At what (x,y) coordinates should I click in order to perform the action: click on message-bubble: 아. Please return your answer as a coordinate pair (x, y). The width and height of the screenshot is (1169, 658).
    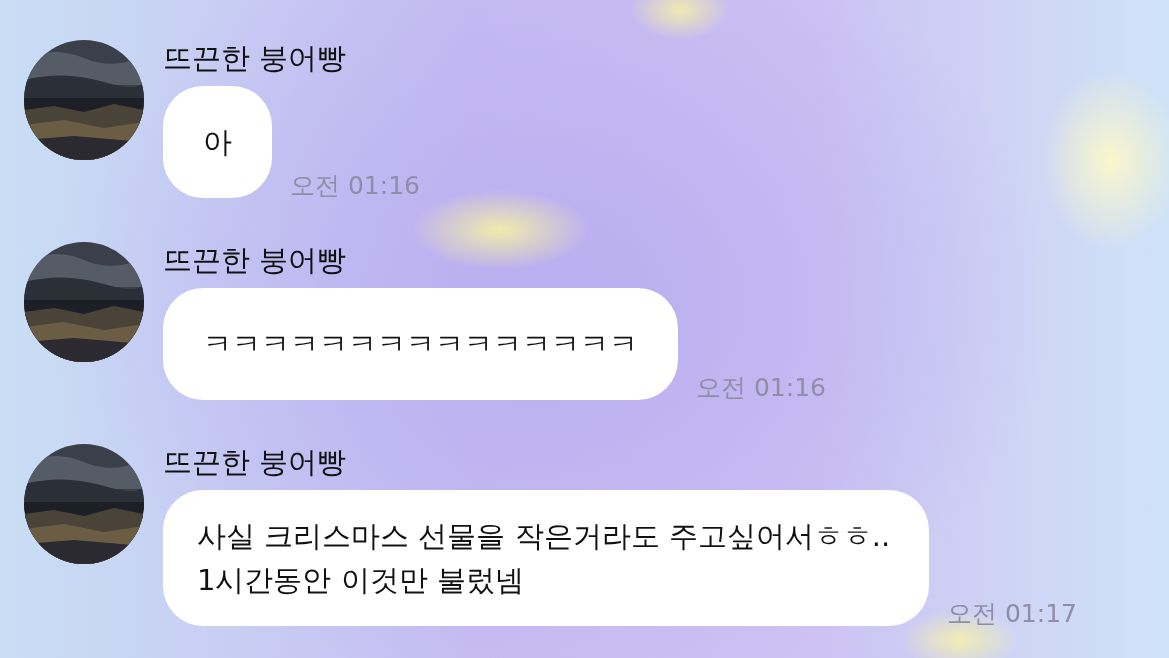
    Looking at the image, I should click on (217, 142).